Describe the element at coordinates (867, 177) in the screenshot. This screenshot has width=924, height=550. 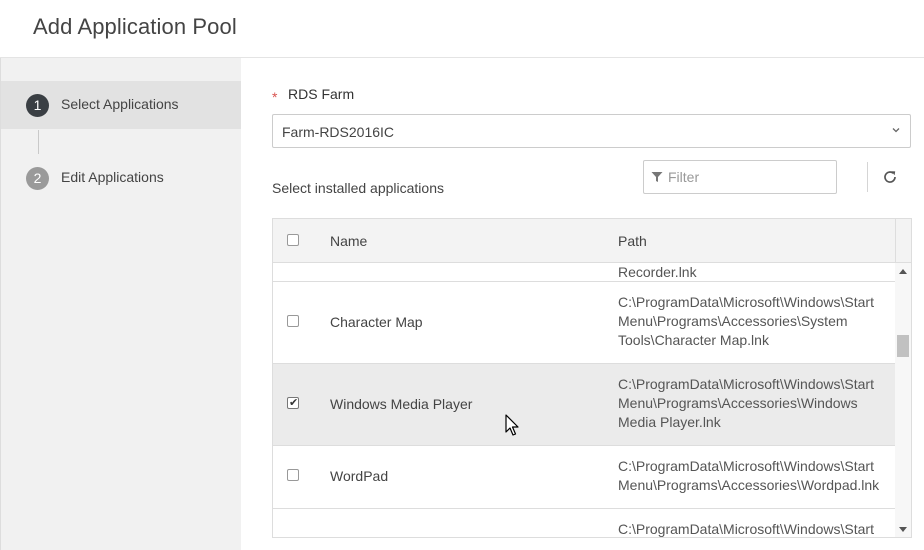
I see `toolbar-divider` at that location.